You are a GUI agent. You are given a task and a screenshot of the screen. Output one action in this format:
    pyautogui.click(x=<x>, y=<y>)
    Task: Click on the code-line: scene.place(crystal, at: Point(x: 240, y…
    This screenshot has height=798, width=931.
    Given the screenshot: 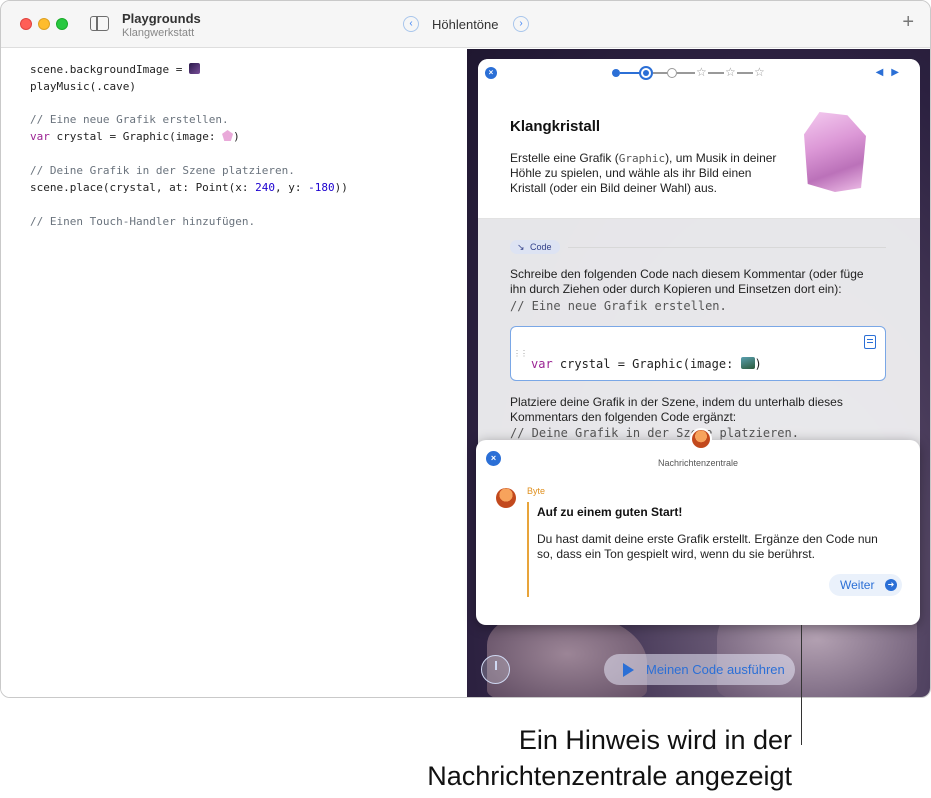 What is the action you would take?
    pyautogui.click(x=189, y=187)
    